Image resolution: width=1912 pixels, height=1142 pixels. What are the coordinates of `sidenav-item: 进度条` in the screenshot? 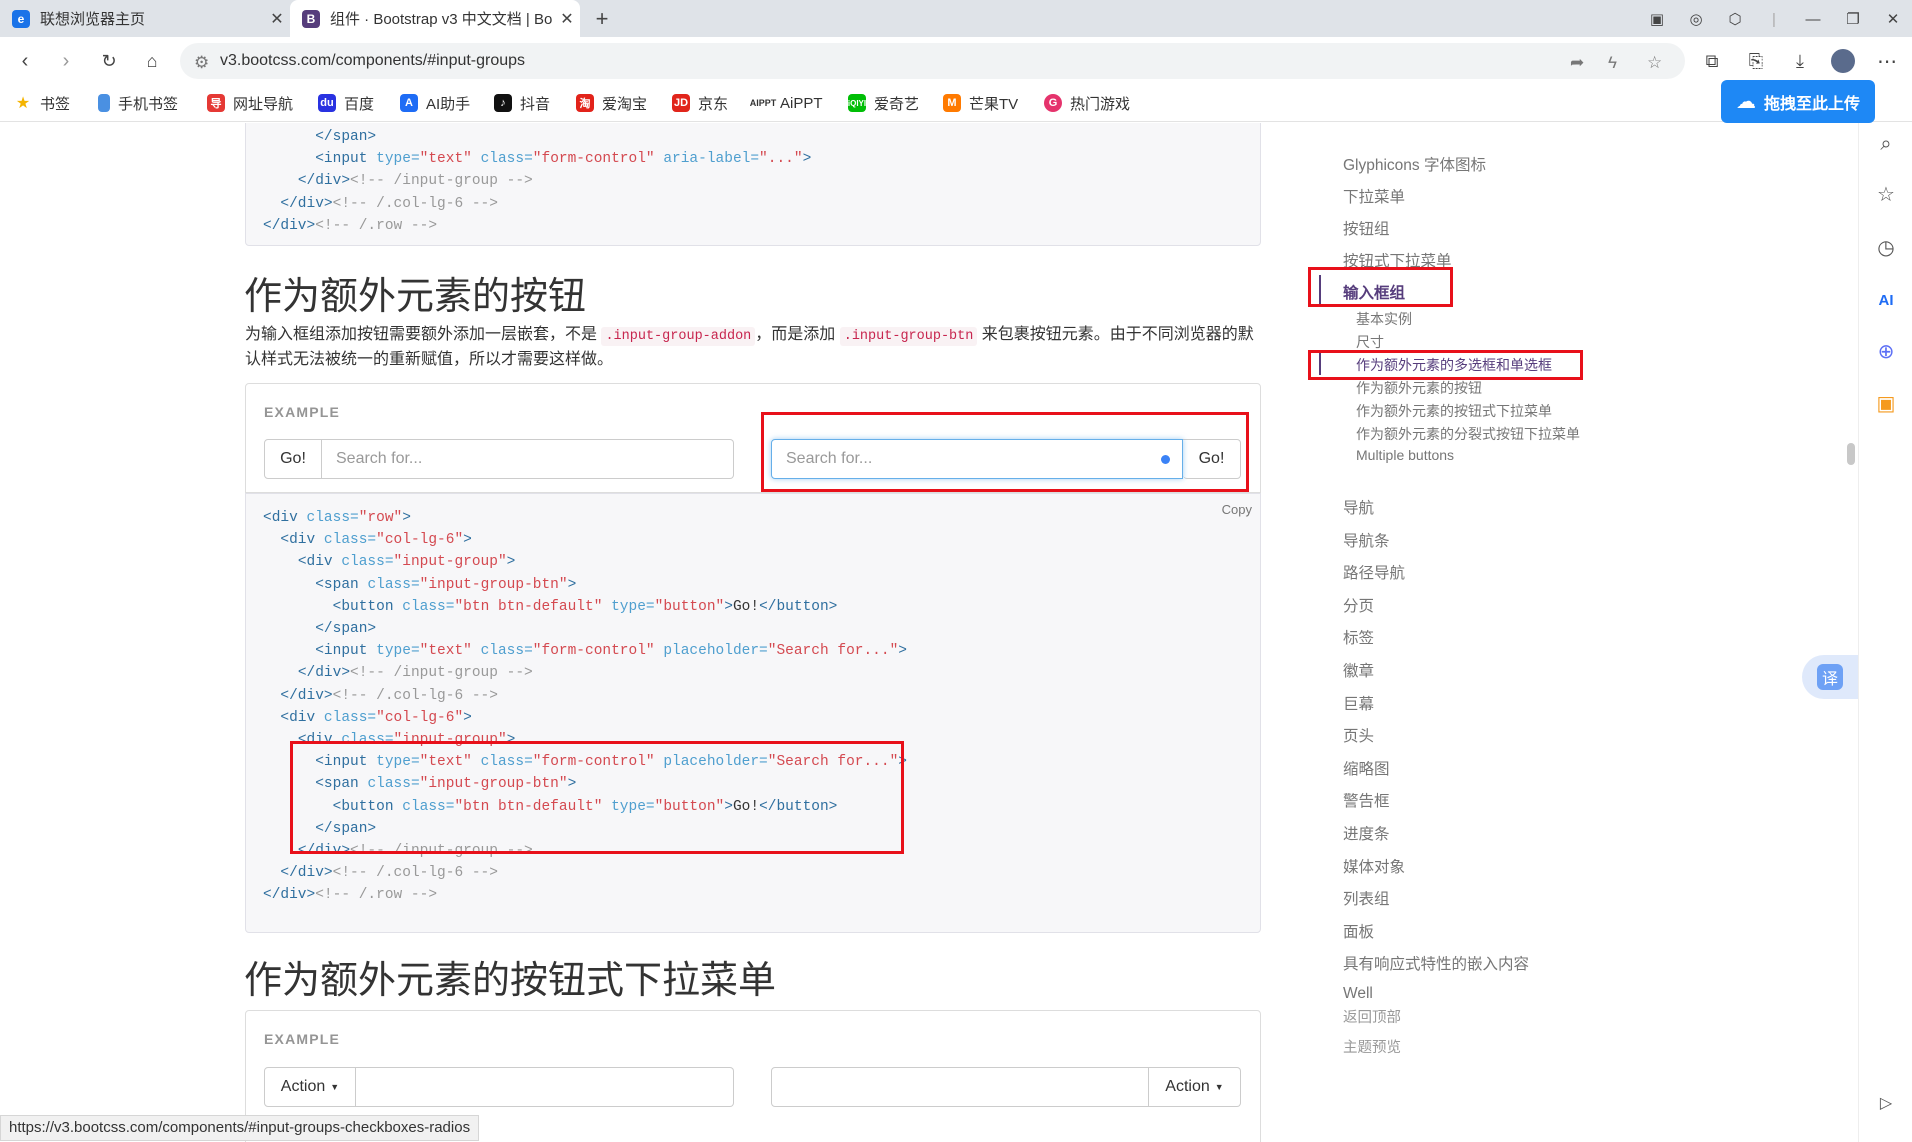 It's located at (1366, 833).